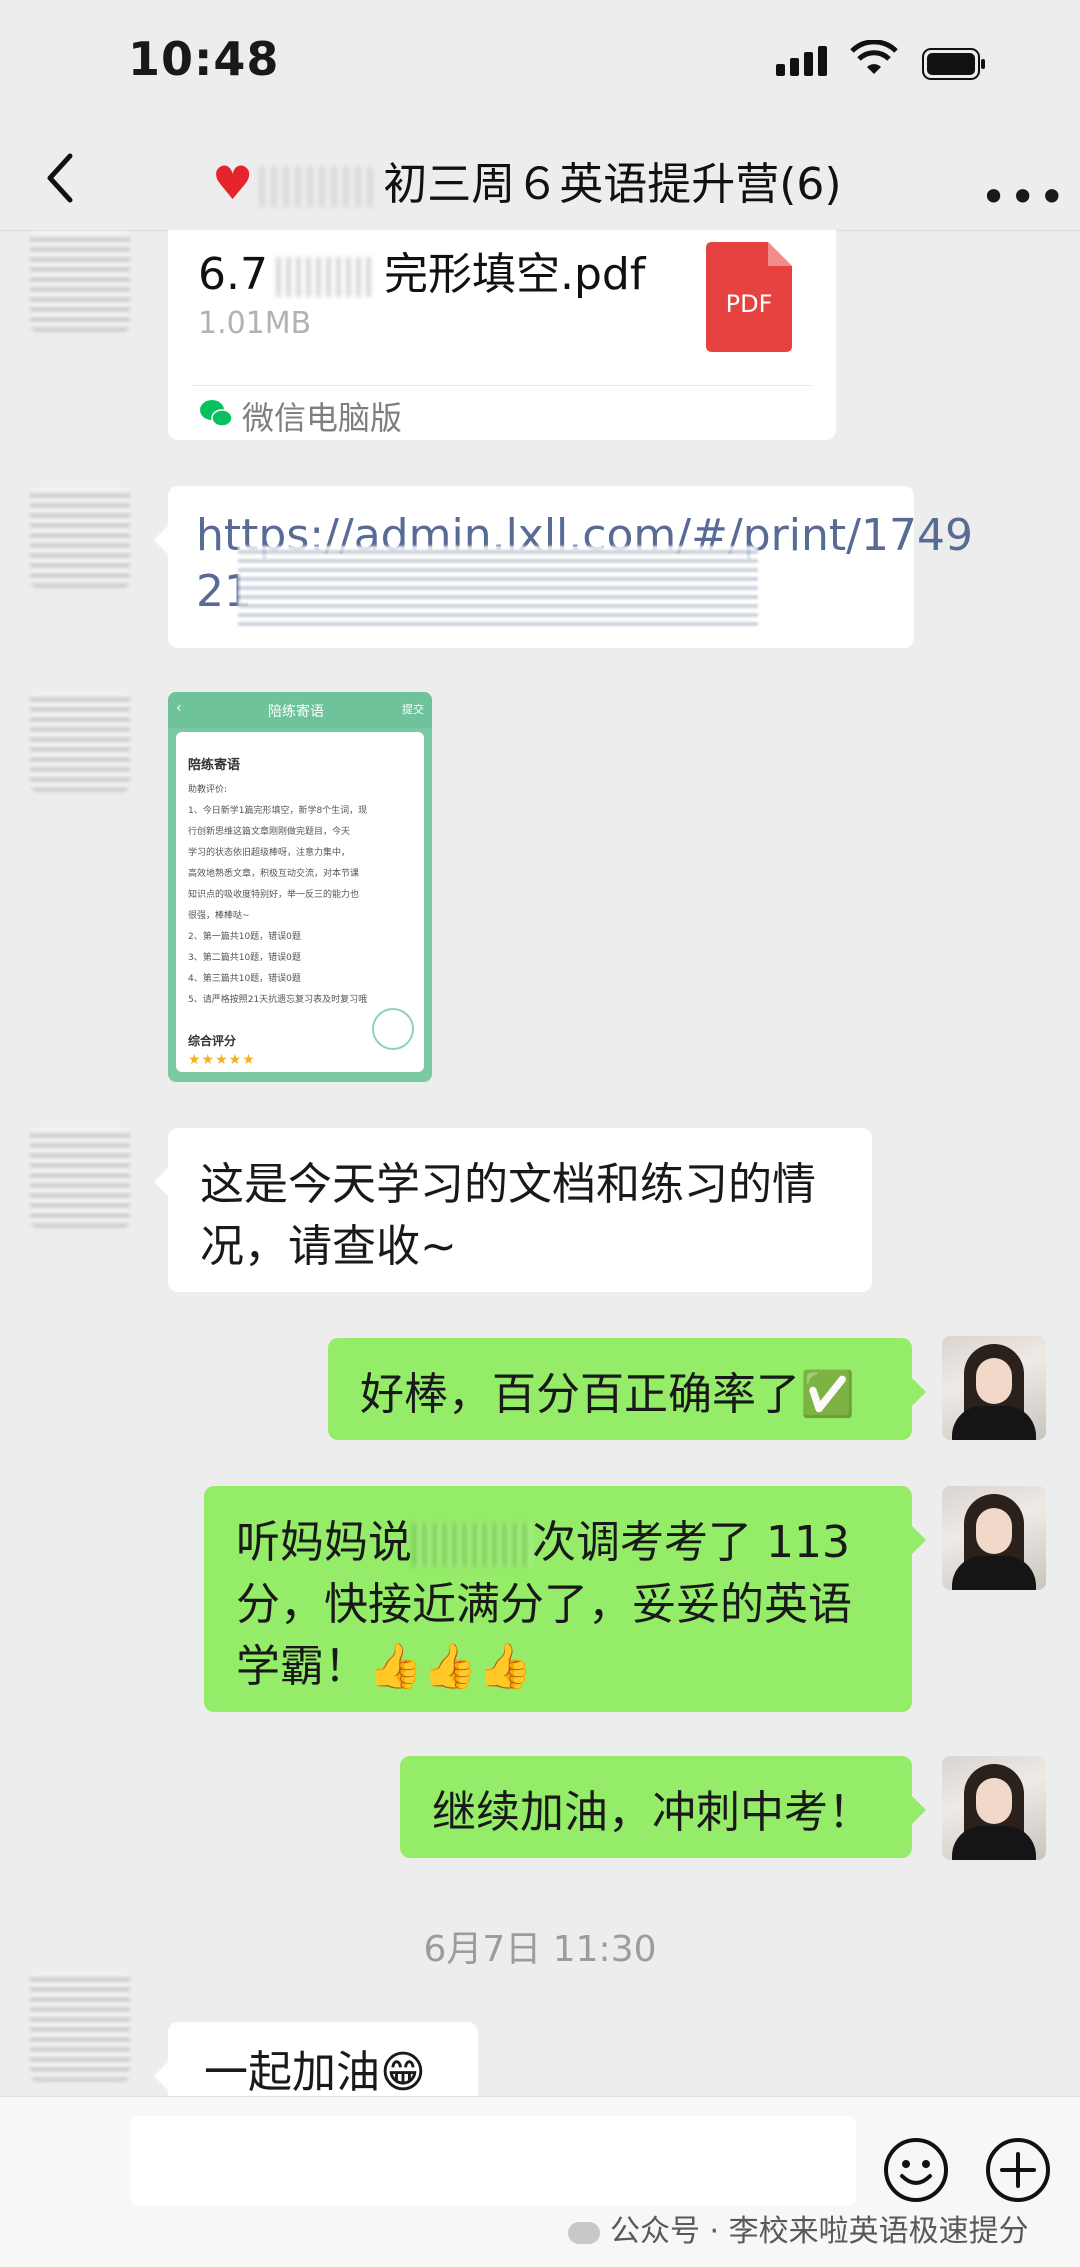 This screenshot has width=1080, height=2267. What do you see at coordinates (204, 59) in the screenshot?
I see `status-time: 10:48` at bounding box center [204, 59].